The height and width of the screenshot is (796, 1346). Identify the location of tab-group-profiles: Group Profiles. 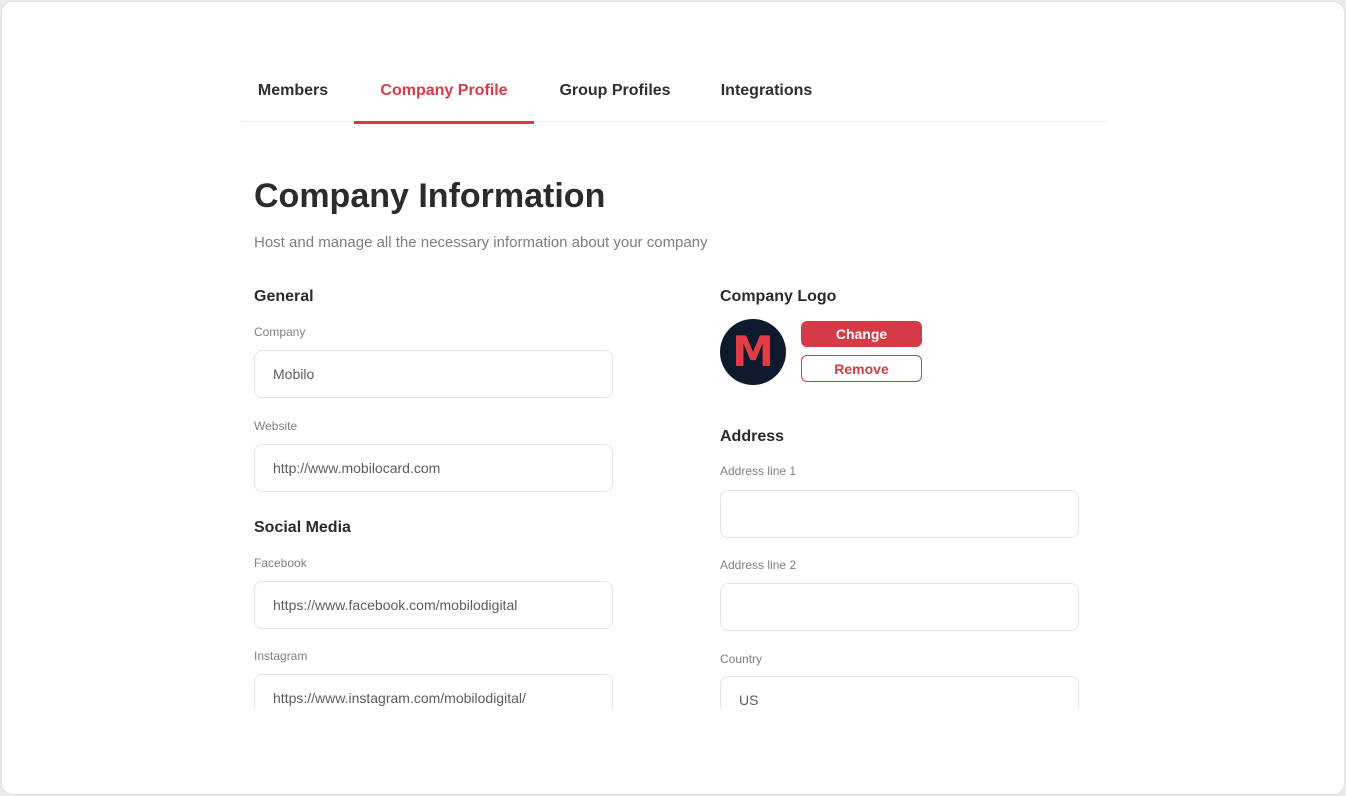
(615, 101).